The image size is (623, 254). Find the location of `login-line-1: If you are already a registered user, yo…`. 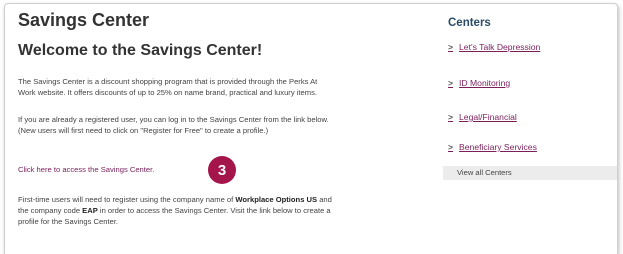

login-line-1: If you are already a registered user, yo… is located at coordinates (173, 119).